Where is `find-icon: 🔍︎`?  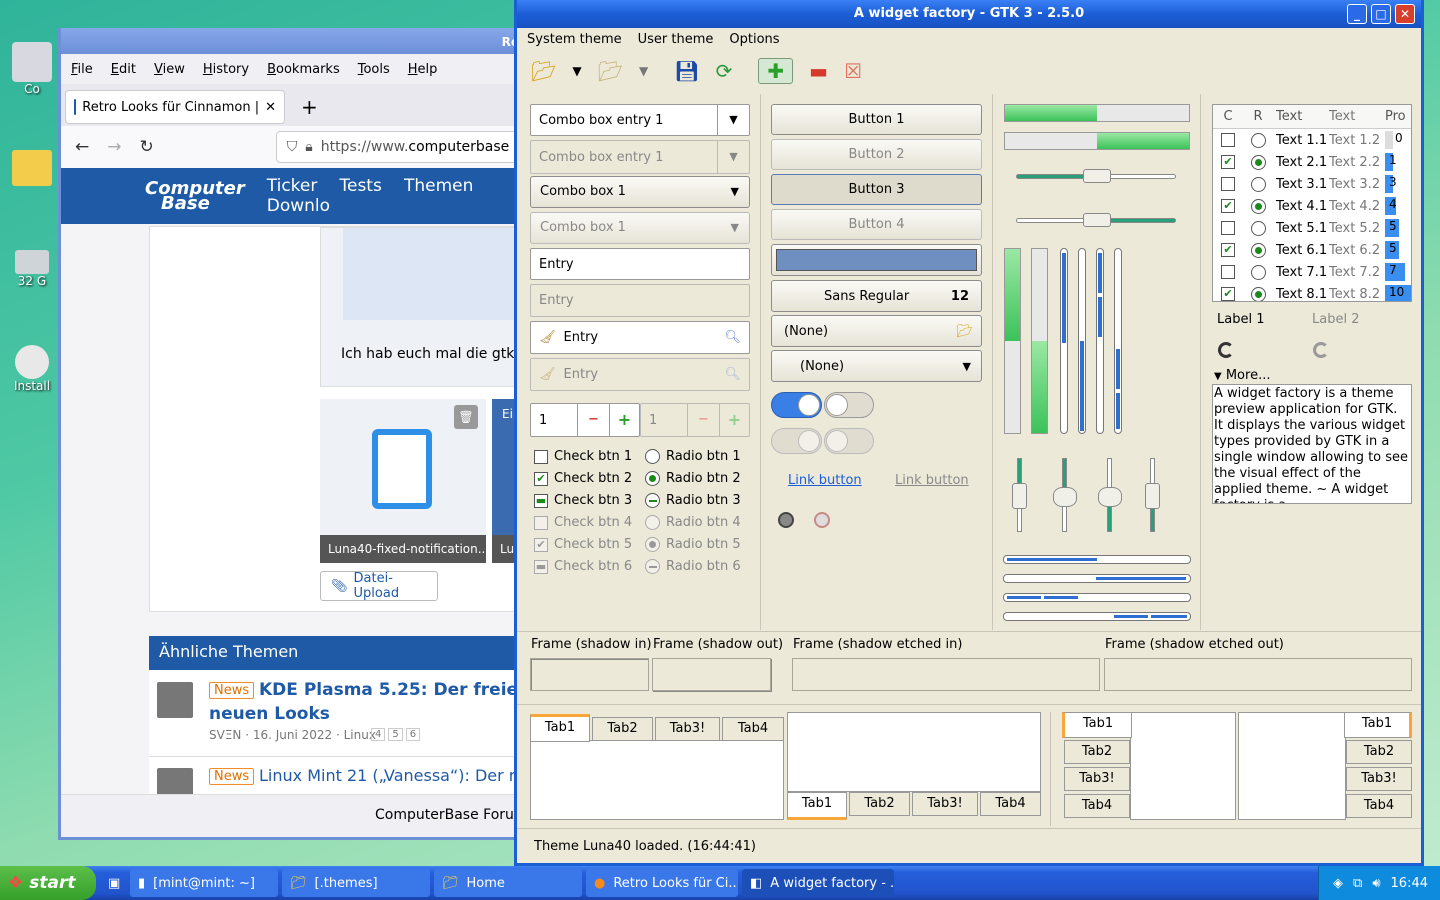
find-icon: 🔍︎ is located at coordinates (732, 337).